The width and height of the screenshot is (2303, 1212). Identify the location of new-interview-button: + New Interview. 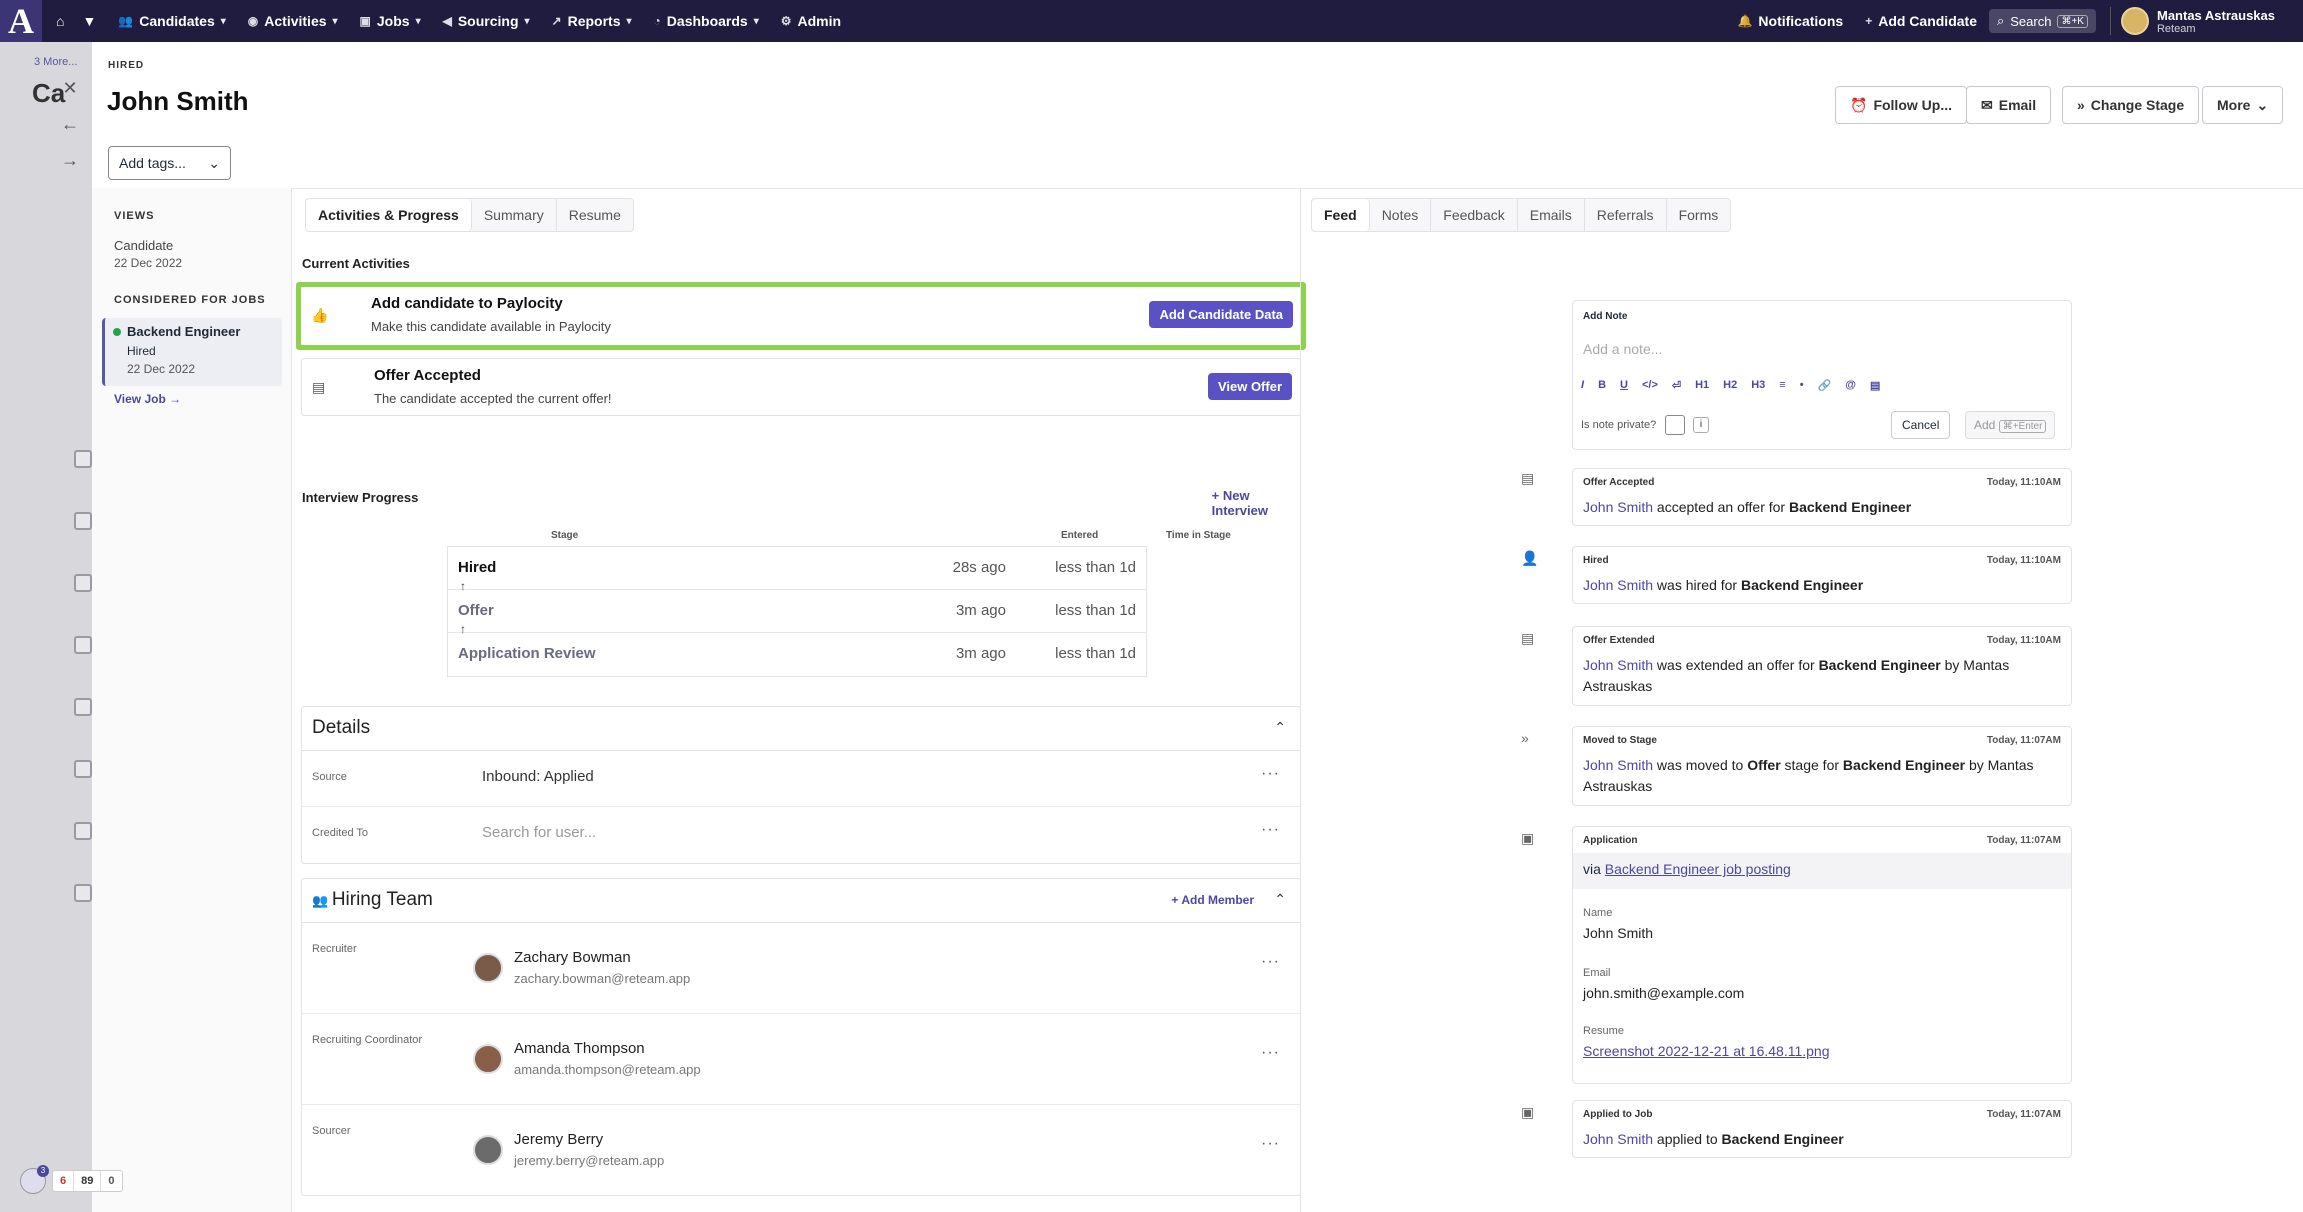
(1240, 503).